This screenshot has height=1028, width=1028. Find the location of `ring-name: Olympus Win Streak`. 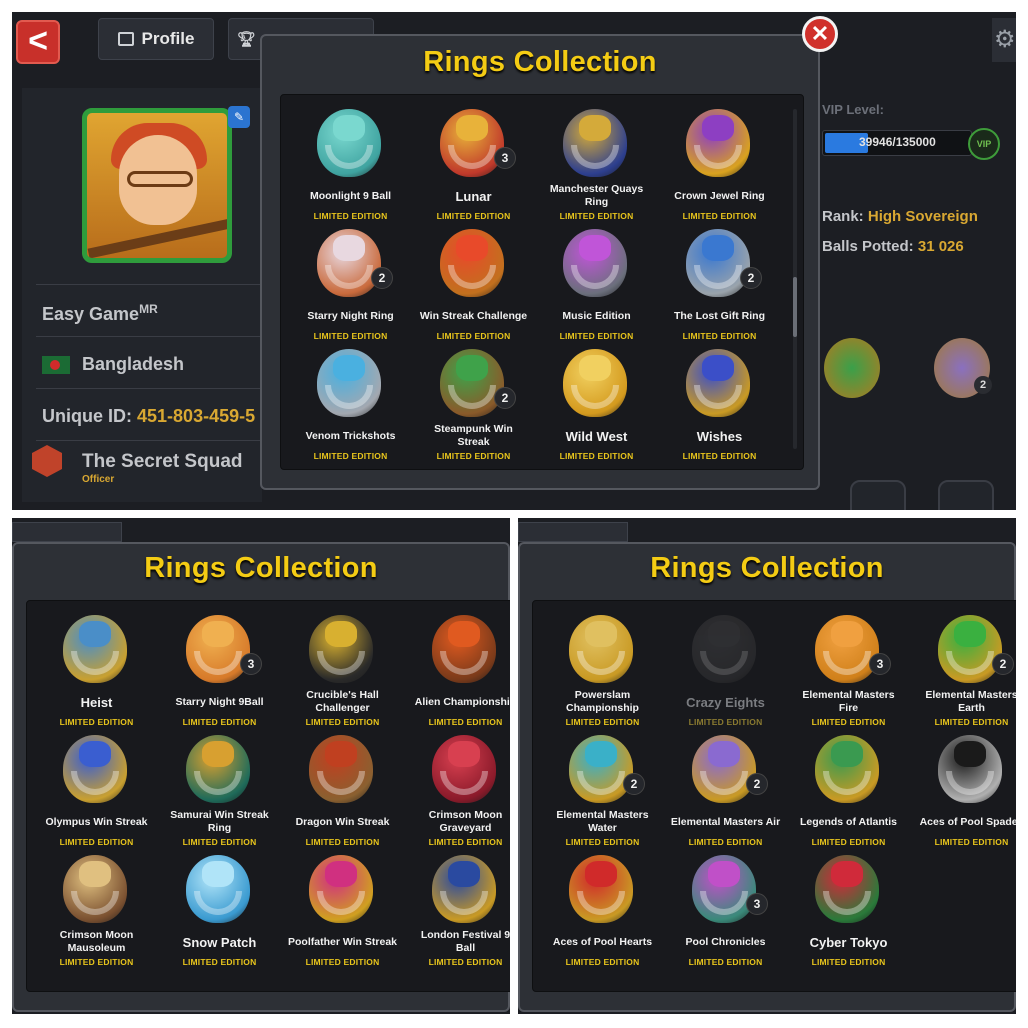

ring-name: Olympus Win Streak is located at coordinates (96, 821).